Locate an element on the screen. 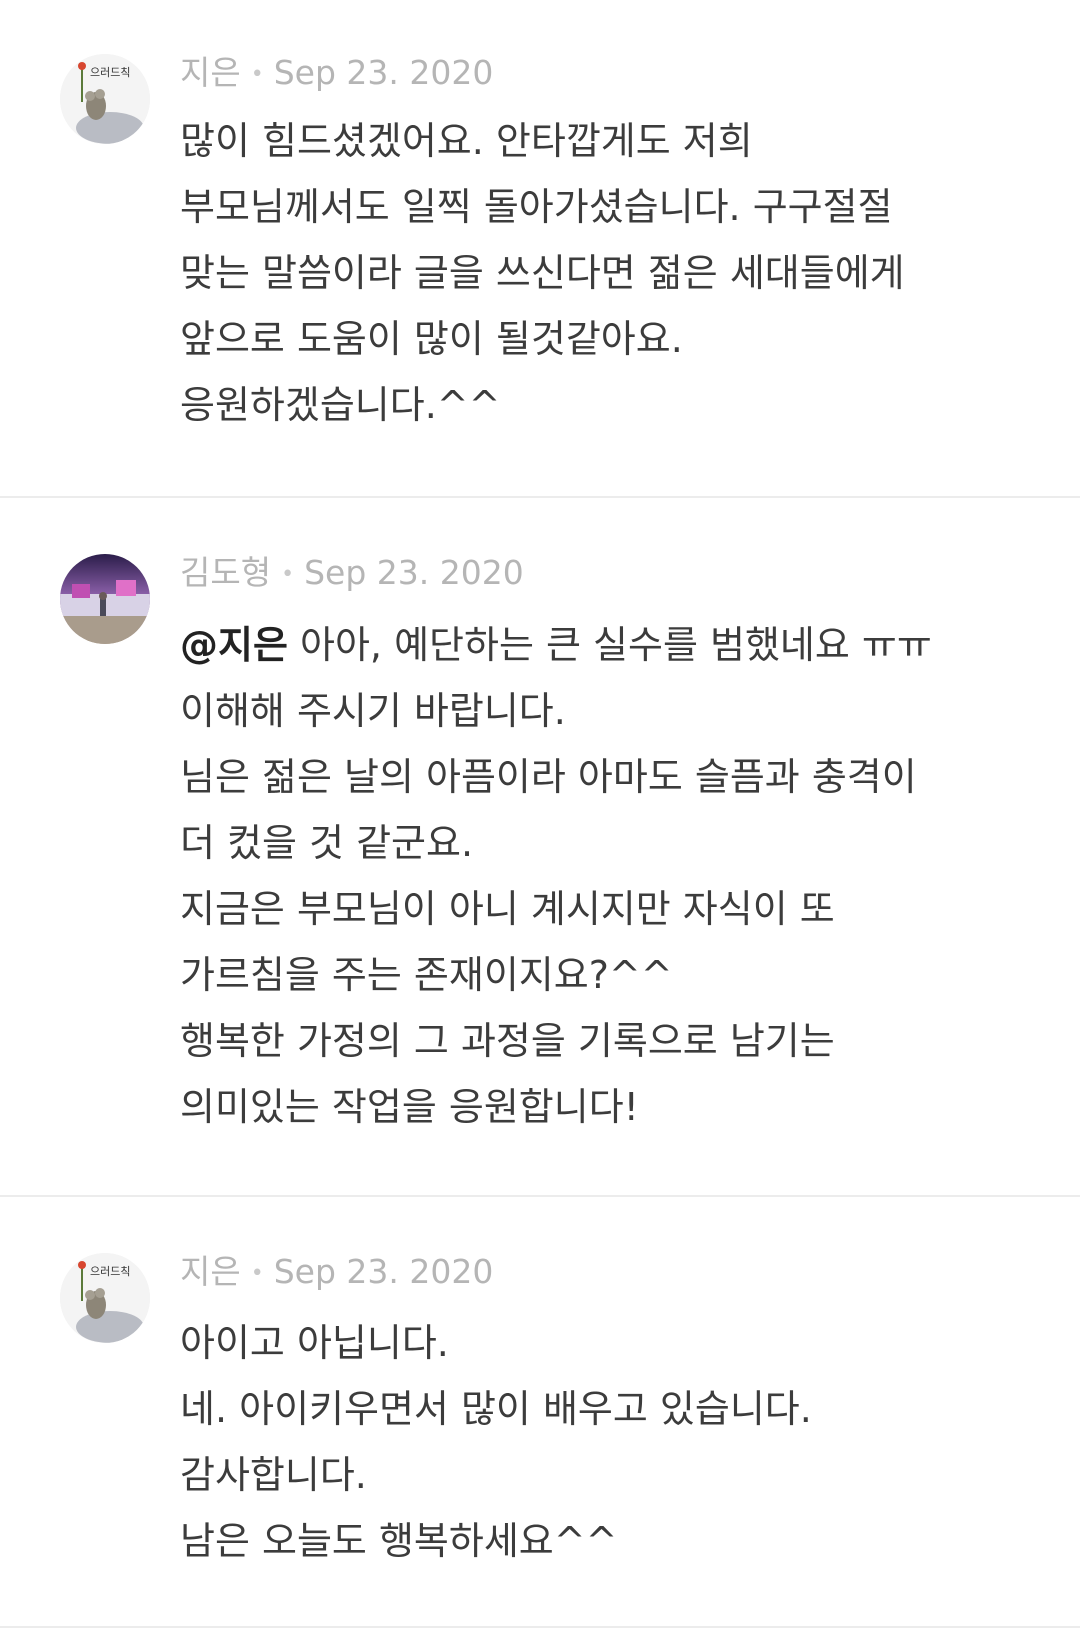  comment-meta: 김도형 • Sep 23. 2020 is located at coordinates (352, 574).